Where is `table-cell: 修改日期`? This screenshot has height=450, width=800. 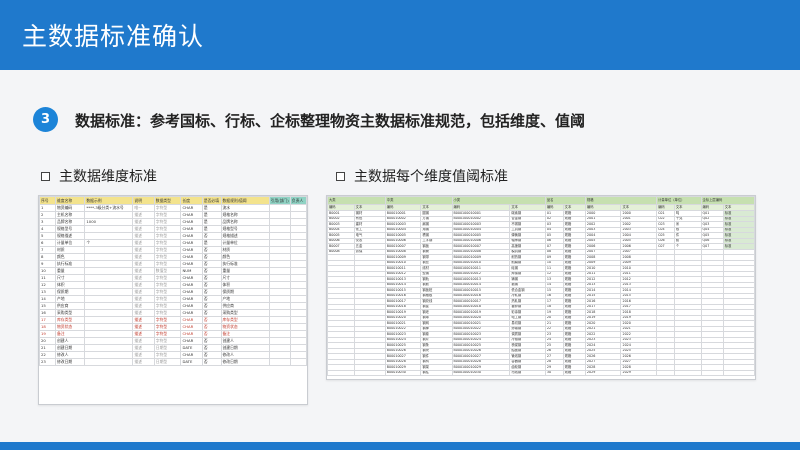
table-cell: 修改日期 is located at coordinates (70, 362).